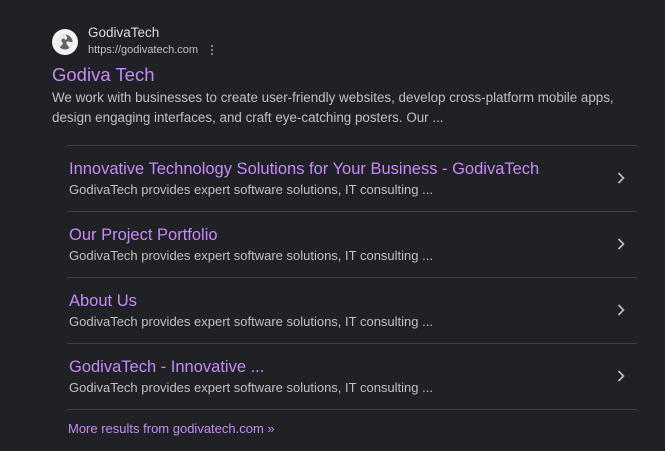  I want to click on site-header: GodivaTech https://godivatech.com, so click(134, 41).